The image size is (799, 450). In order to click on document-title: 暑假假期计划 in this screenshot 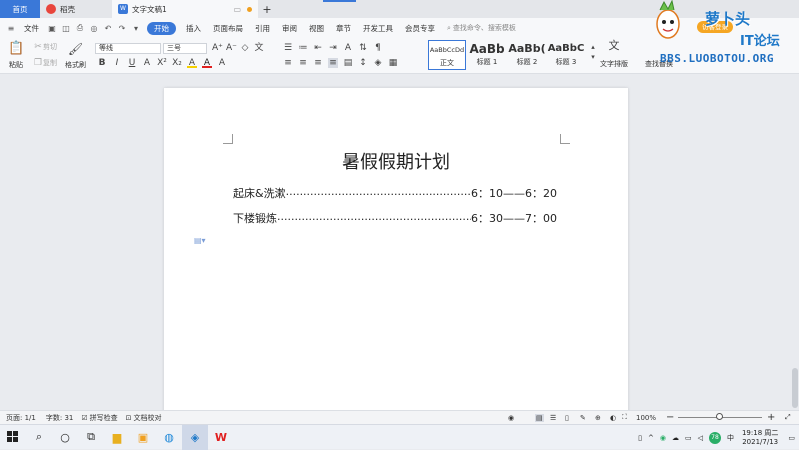, I will do `click(396, 161)`.